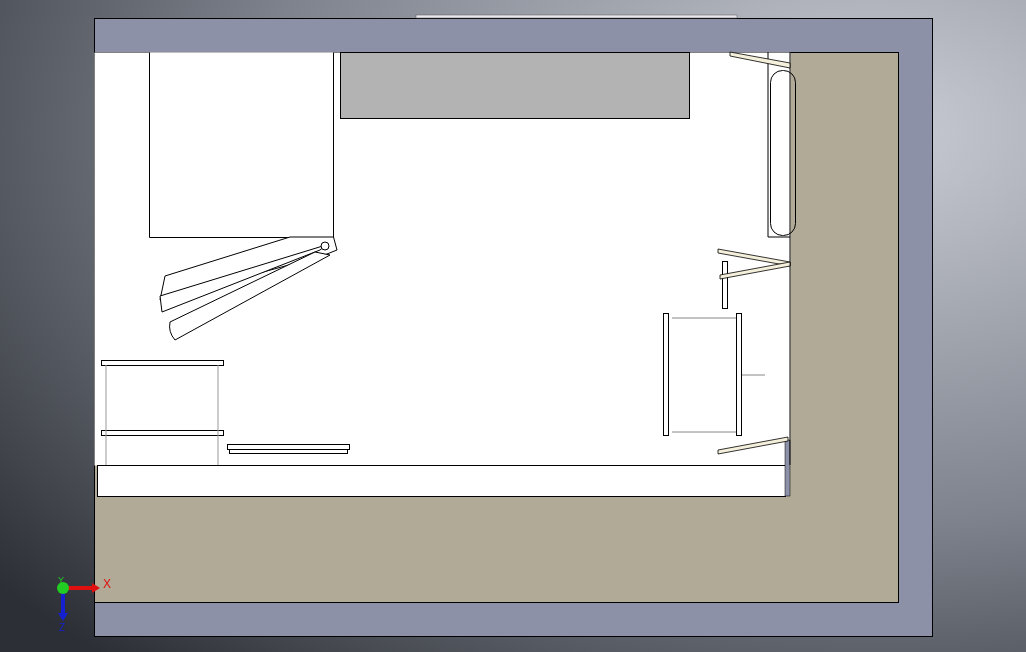 The height and width of the screenshot is (652, 1026). I want to click on axis-triad-icon, so click(78, 601).